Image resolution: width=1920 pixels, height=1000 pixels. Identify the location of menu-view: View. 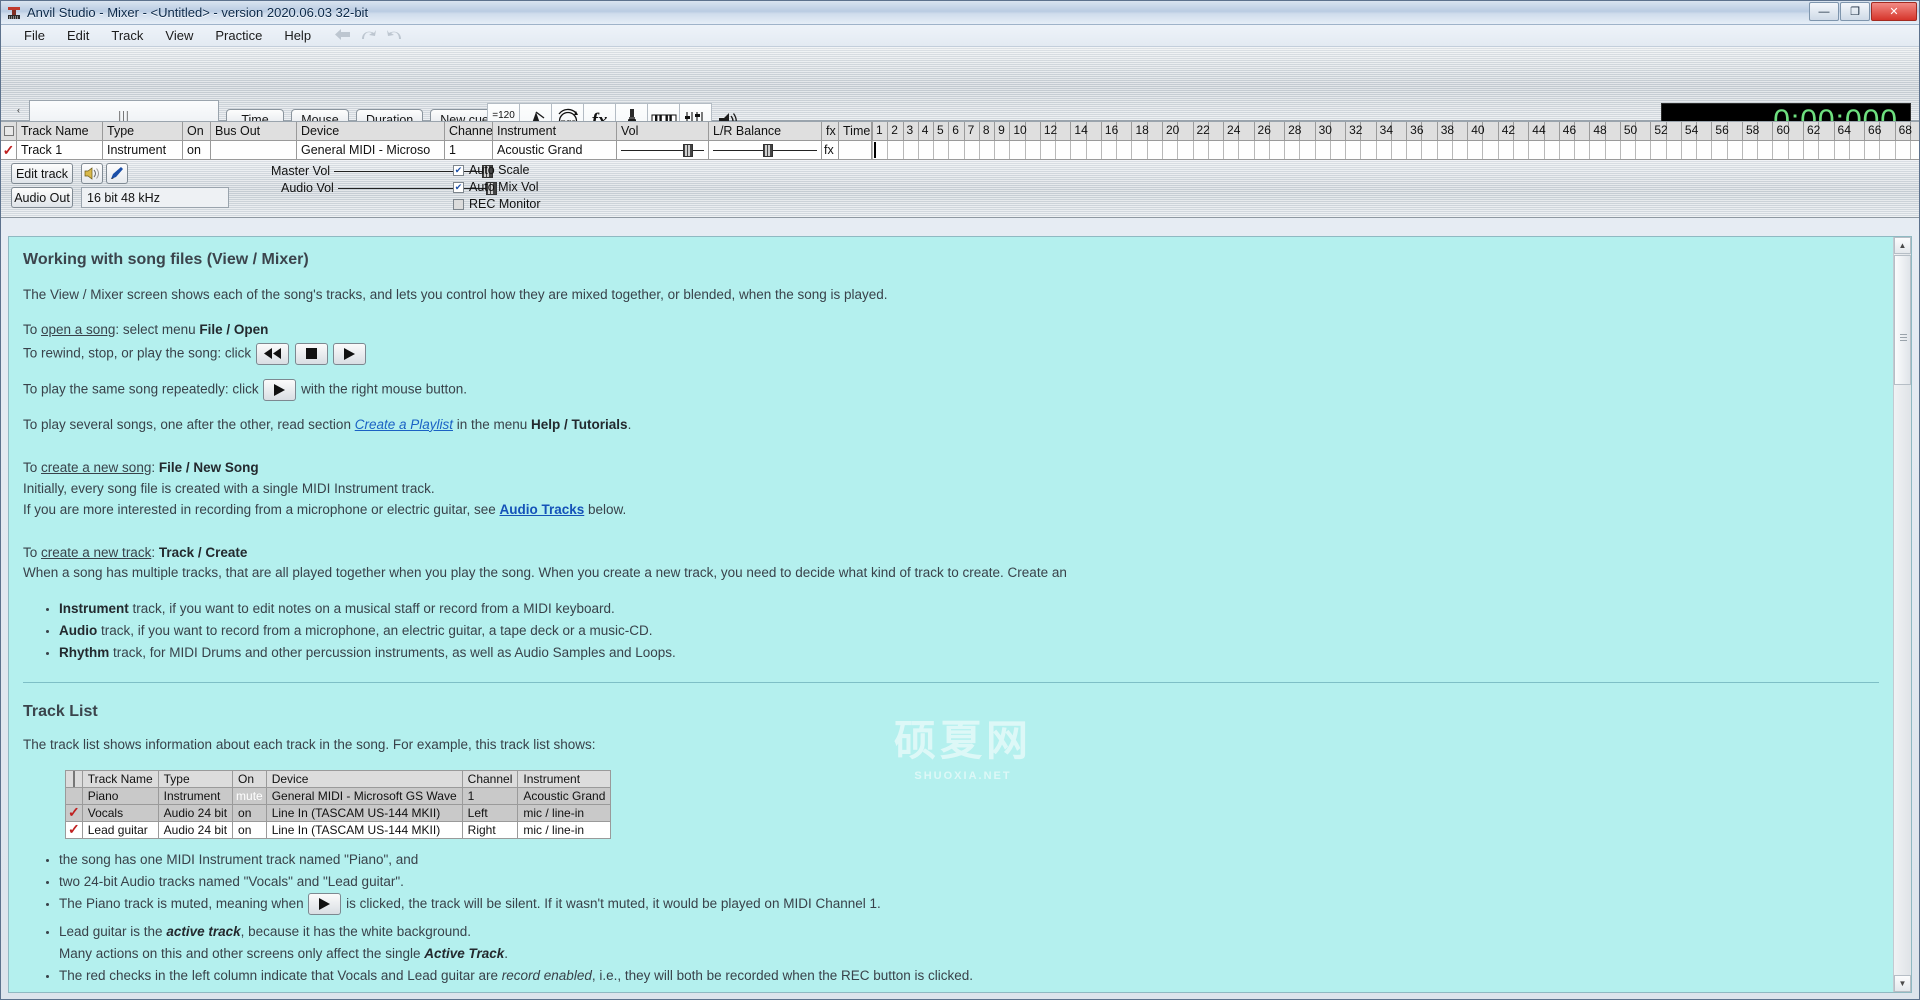
(179, 35).